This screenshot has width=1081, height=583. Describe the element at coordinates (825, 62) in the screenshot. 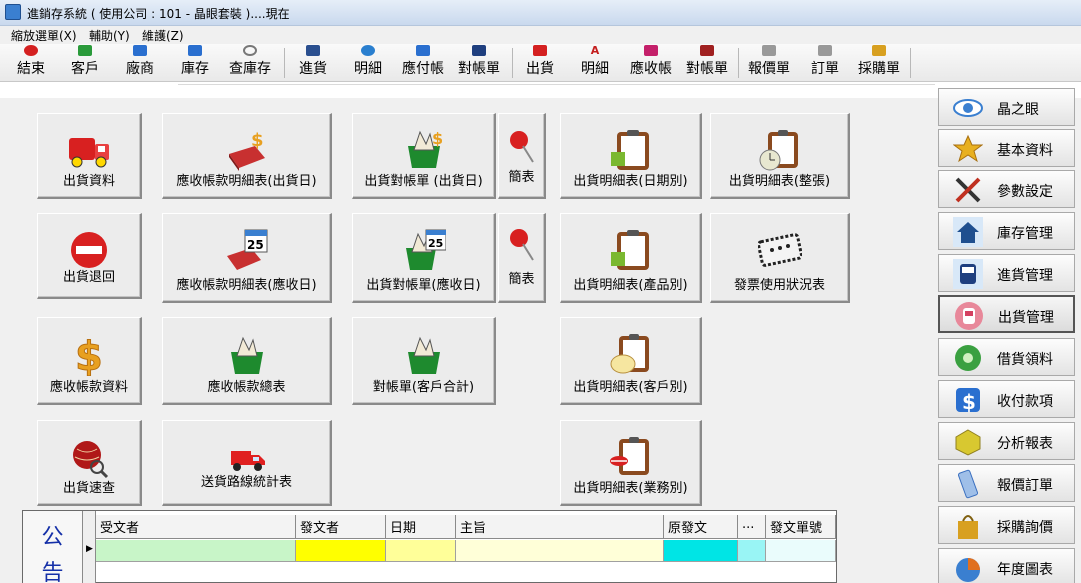

I see `toolbar-order-button: 訂單` at that location.